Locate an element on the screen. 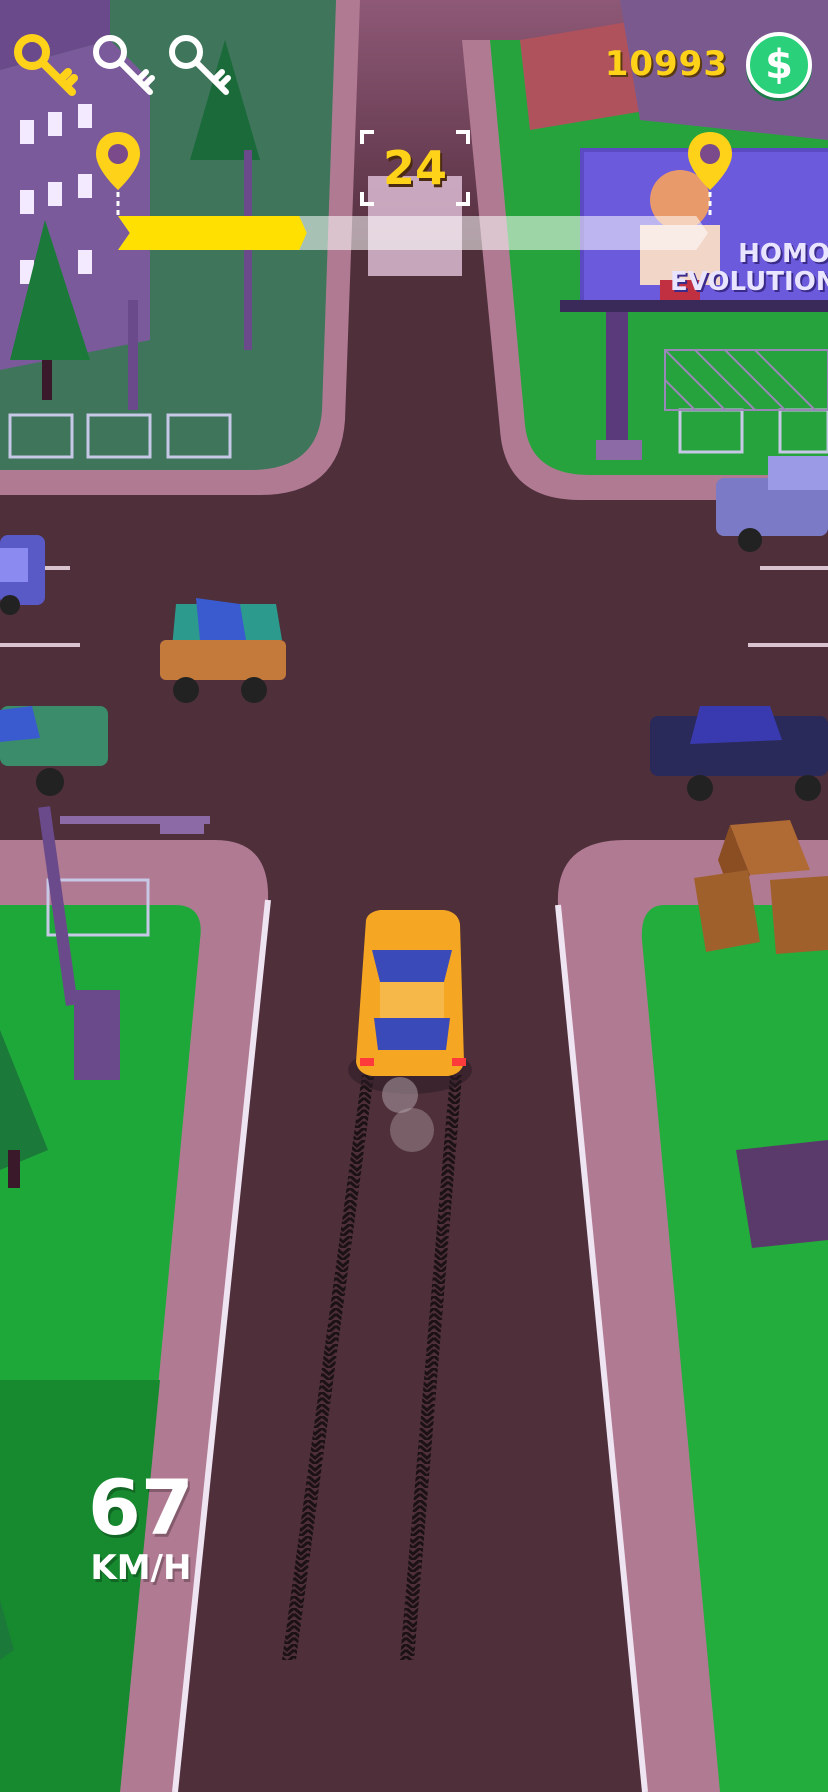 The image size is (828, 1792). level-number: 24 is located at coordinates (415, 168).